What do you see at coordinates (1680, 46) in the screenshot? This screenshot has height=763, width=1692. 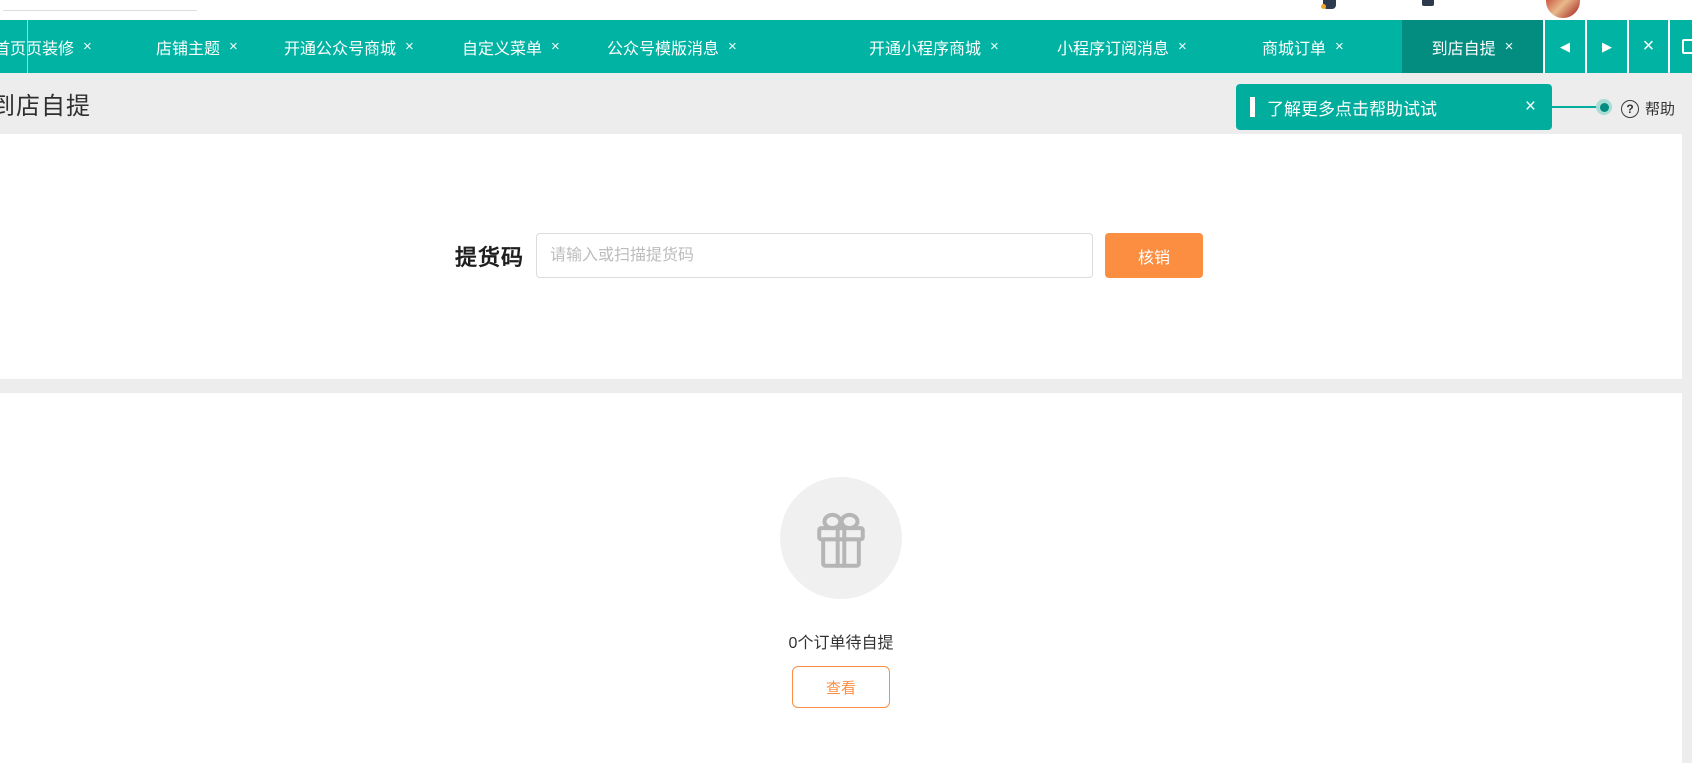 I see `tabs-expand-button` at bounding box center [1680, 46].